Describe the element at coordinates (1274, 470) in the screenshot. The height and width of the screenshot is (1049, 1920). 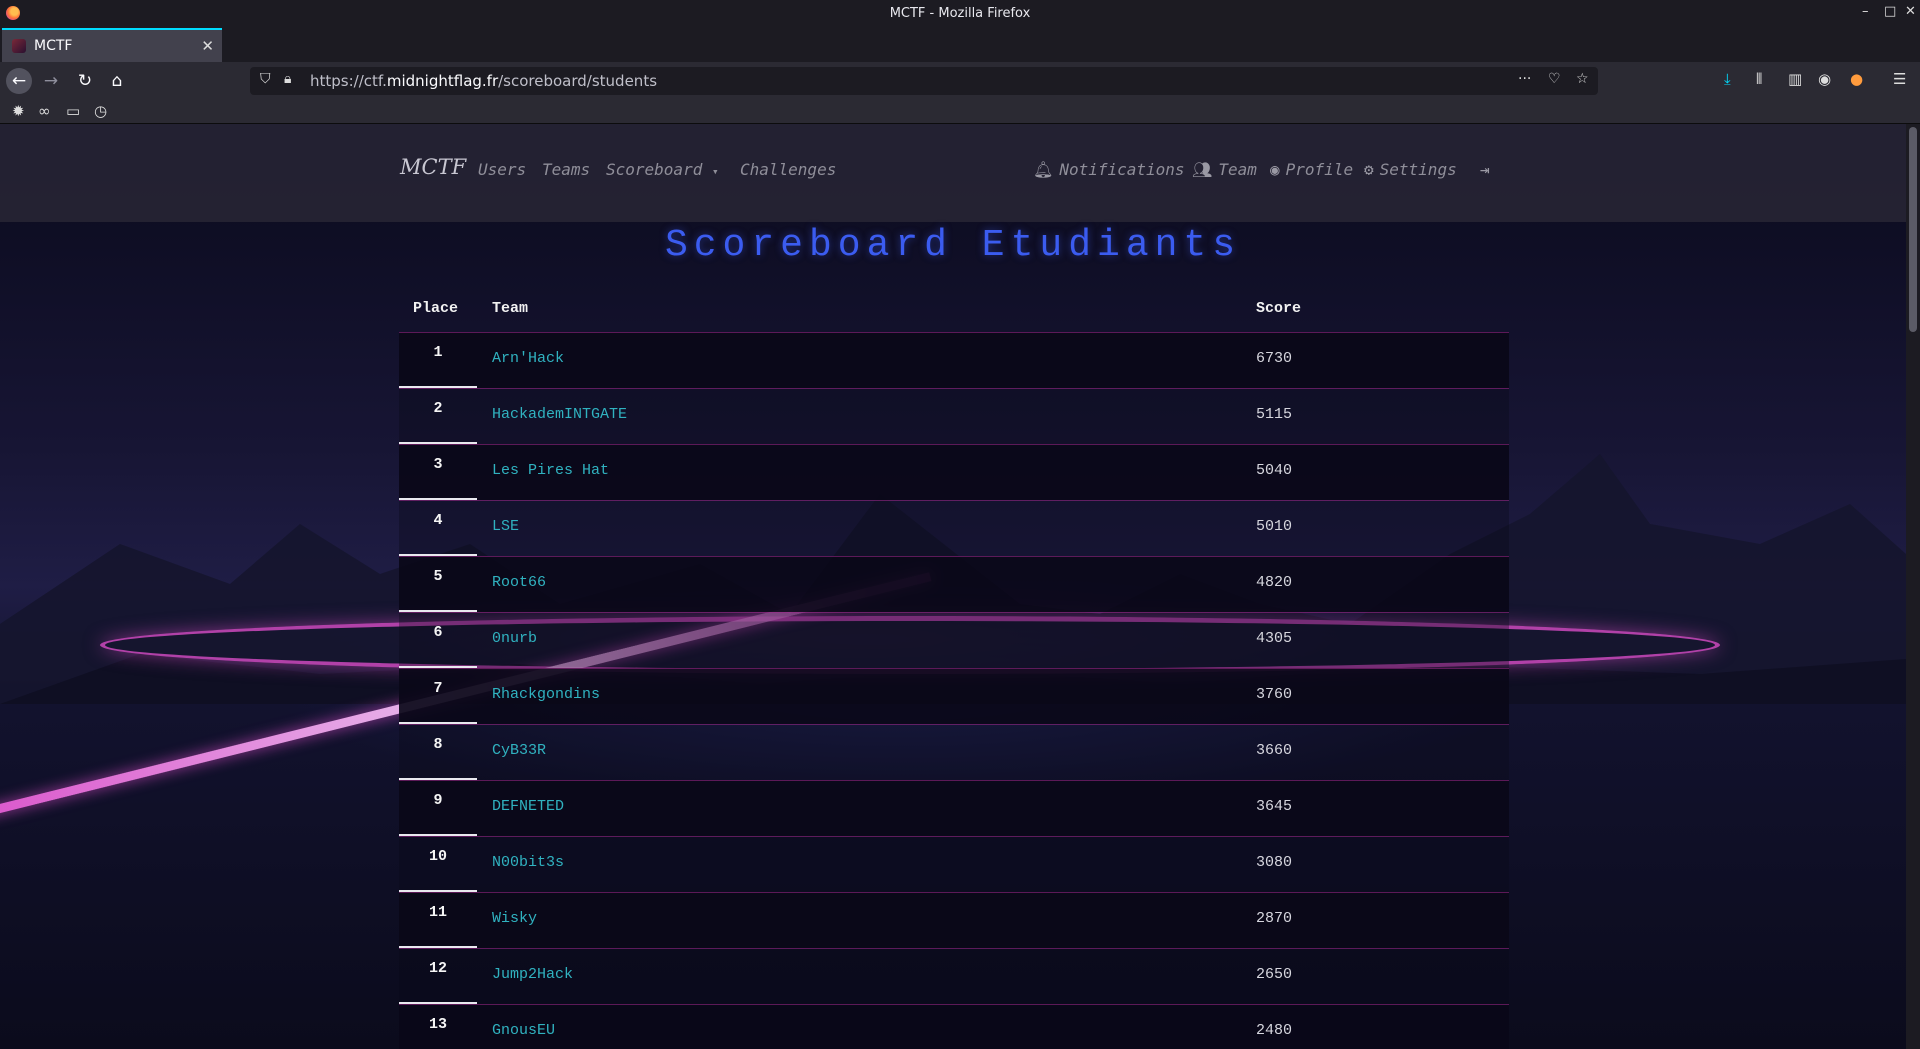
I see `row-score: 5040` at that location.